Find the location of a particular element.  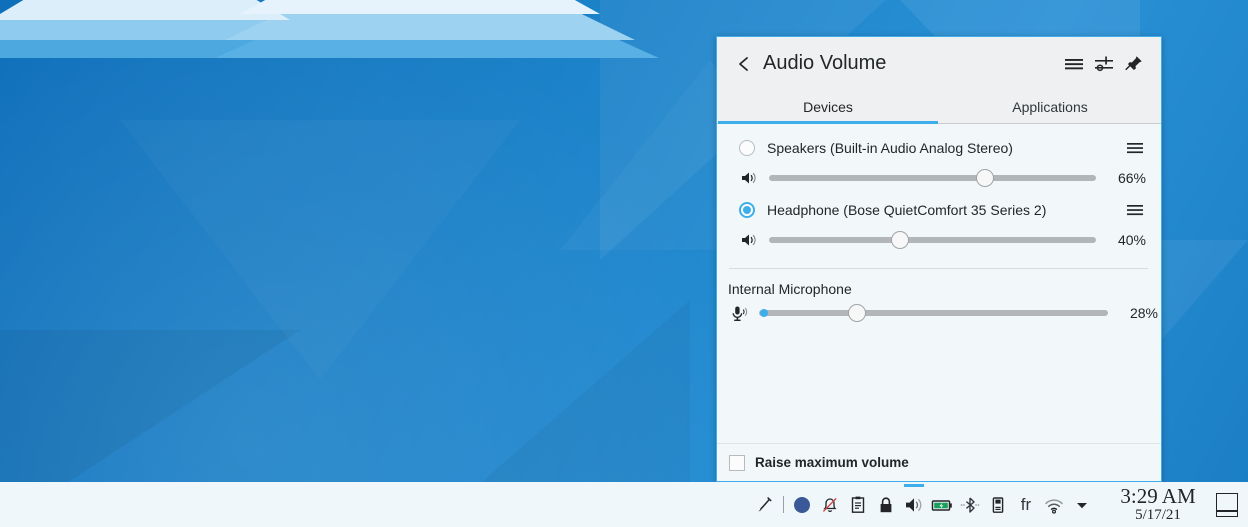

hamburger-menu-icon is located at coordinates (1074, 64).